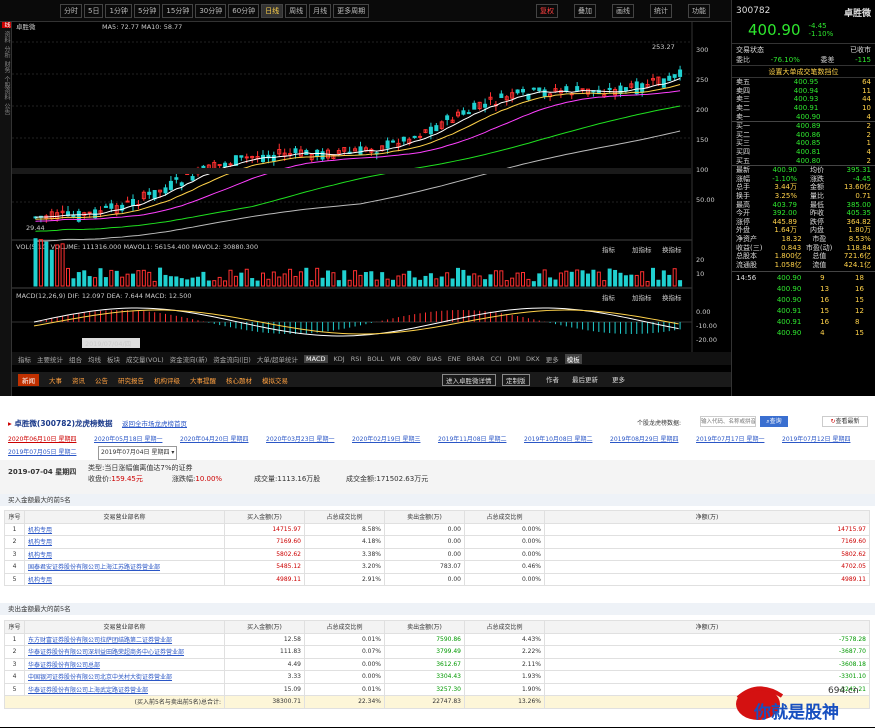 This screenshot has width=875, height=728. Describe the element at coordinates (454, 359) in the screenshot. I see `indicator-tab-16: ENE` at that location.